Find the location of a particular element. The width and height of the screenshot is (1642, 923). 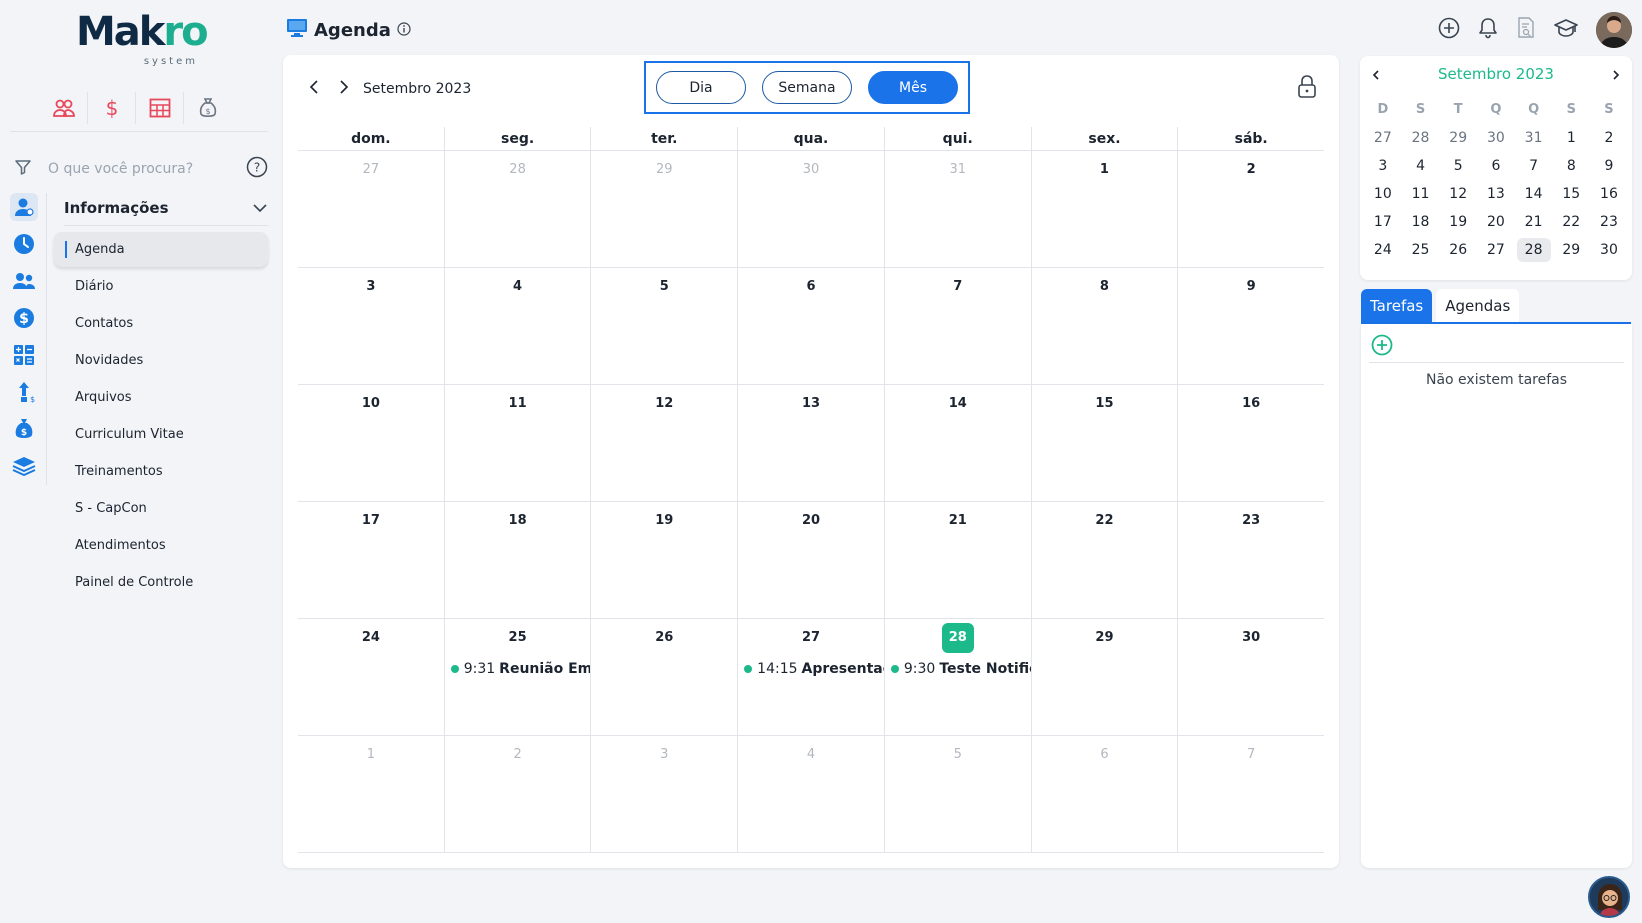

day-cell-today: 28 9:30Teste Notifica is located at coordinates (957, 677).